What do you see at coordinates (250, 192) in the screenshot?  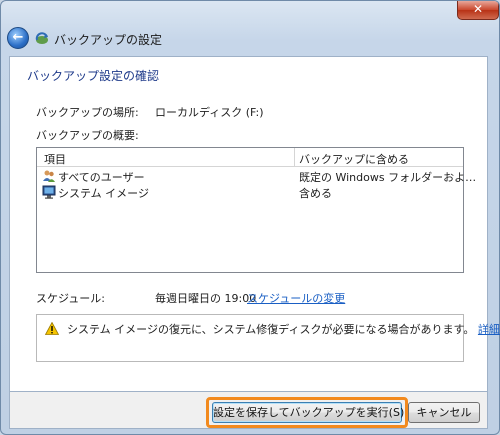 I see `list-item: システム イメージ 含める` at bounding box center [250, 192].